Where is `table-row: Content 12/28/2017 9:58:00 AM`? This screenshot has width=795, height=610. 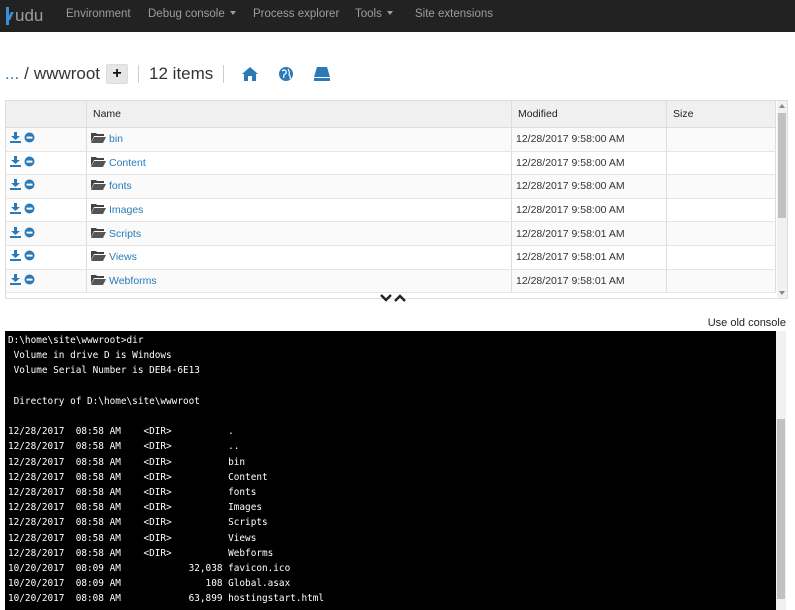 table-row: Content 12/28/2017 9:58:00 AM is located at coordinates (391, 163).